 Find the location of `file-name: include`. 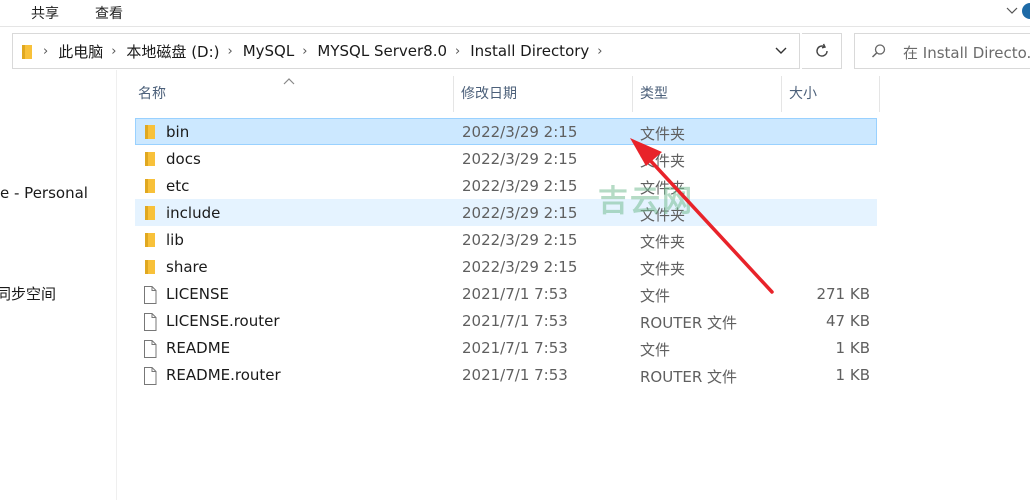

file-name: include is located at coordinates (193, 213).